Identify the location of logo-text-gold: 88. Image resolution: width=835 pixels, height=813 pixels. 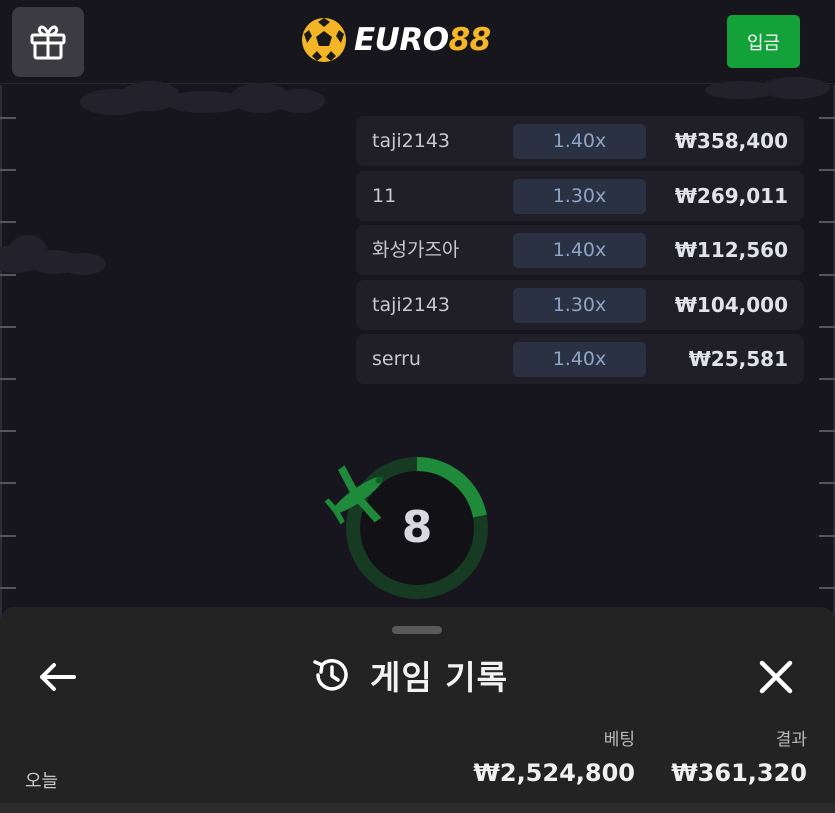
(470, 40).